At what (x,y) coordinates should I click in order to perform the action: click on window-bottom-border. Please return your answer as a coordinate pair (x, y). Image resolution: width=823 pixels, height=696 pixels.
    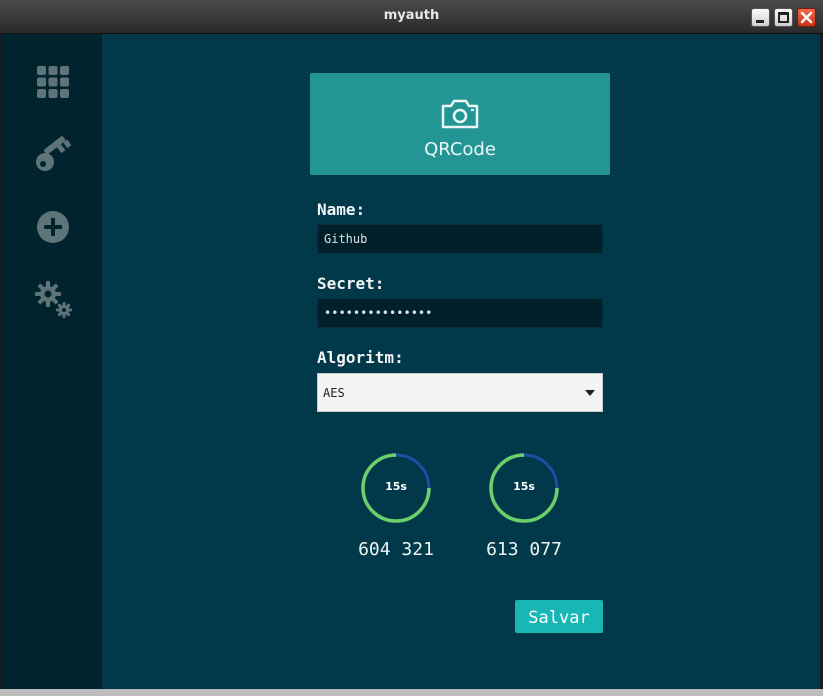
    Looking at the image, I should click on (411, 692).